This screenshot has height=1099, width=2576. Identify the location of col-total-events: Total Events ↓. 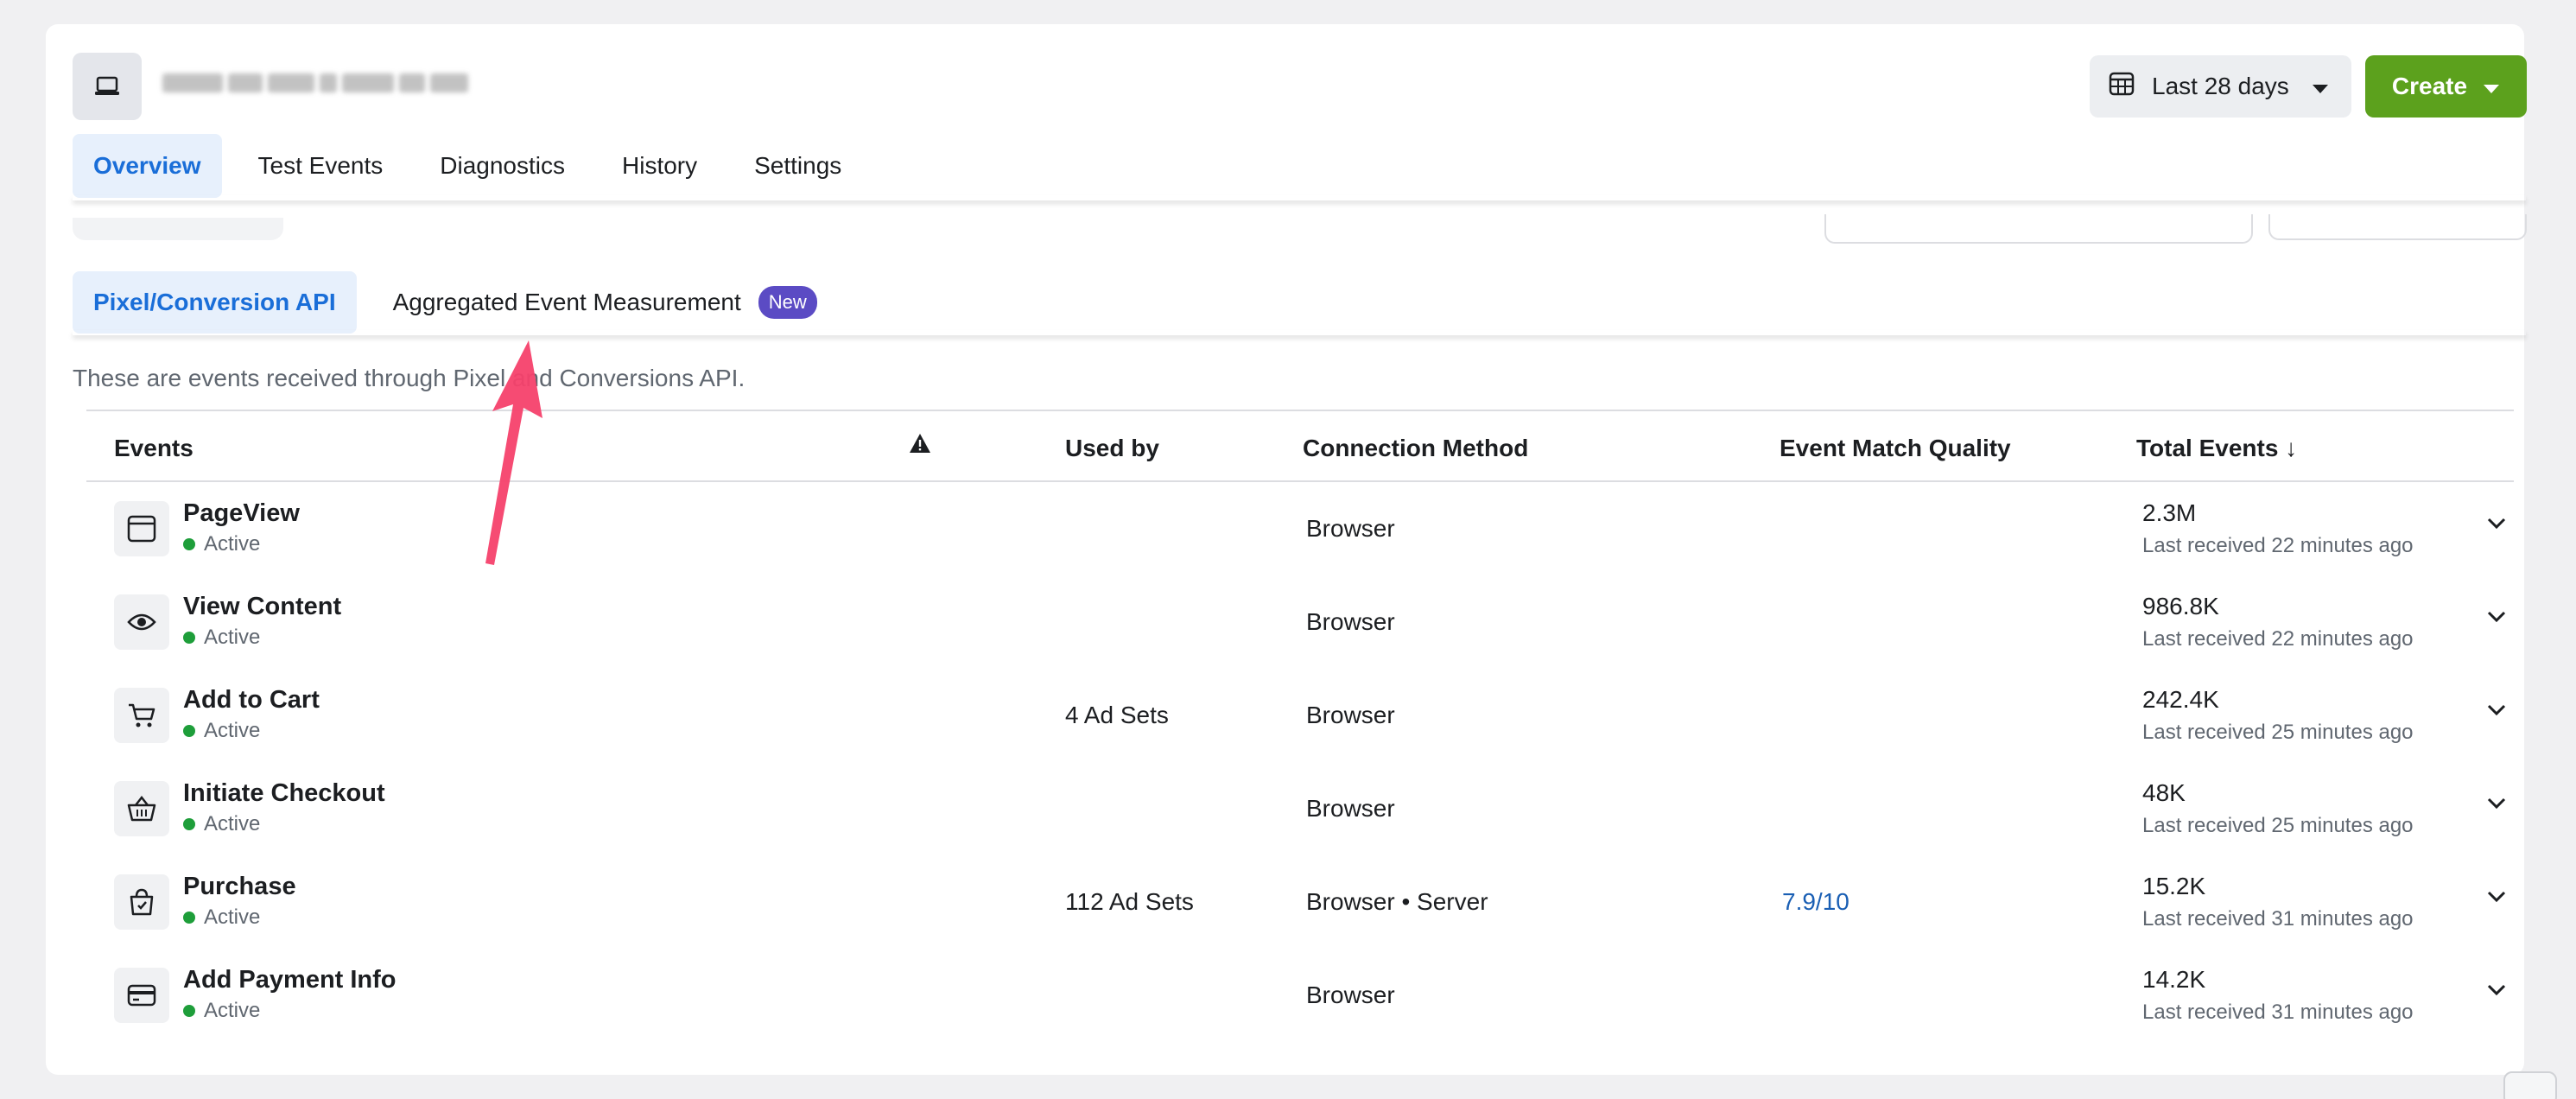
(2216, 449).